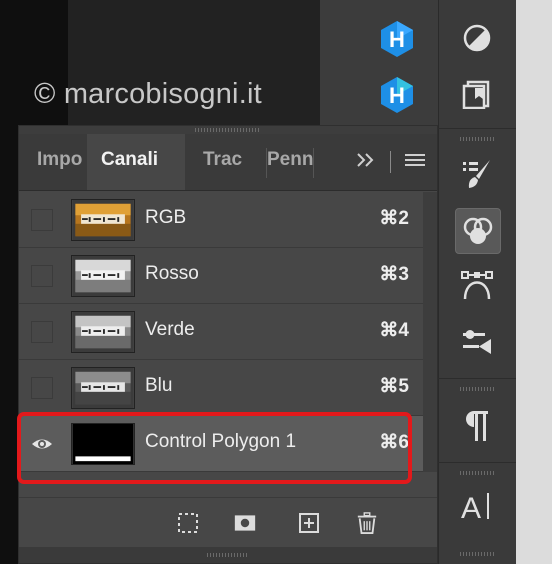 This screenshot has height=564, width=552. What do you see at coordinates (313, 163) in the screenshot?
I see `tab-separator` at bounding box center [313, 163].